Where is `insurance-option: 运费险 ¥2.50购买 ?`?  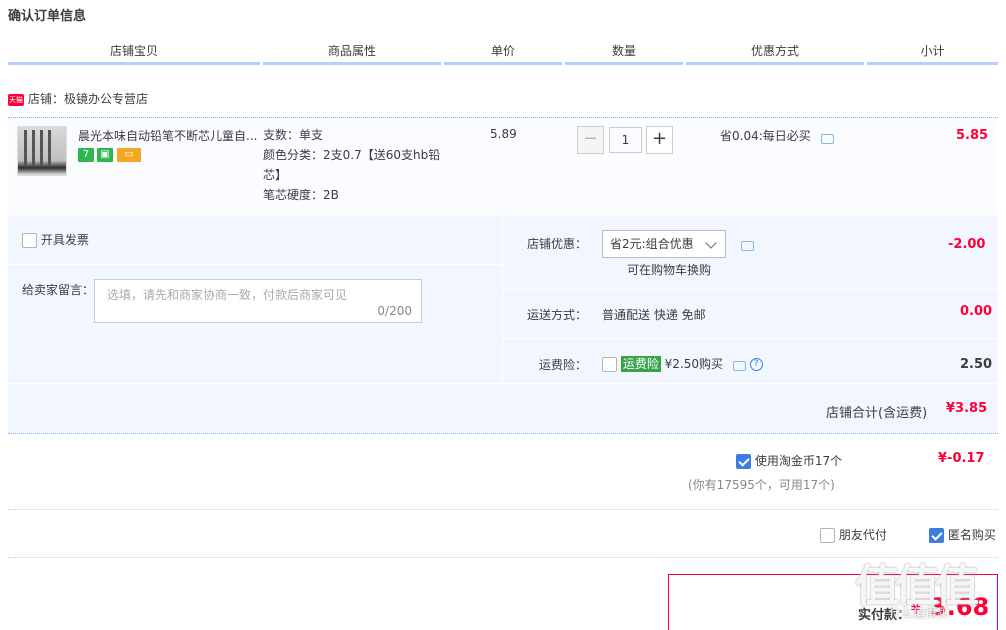
insurance-option: 运费险 ¥2.50购买 ? is located at coordinates (682, 363).